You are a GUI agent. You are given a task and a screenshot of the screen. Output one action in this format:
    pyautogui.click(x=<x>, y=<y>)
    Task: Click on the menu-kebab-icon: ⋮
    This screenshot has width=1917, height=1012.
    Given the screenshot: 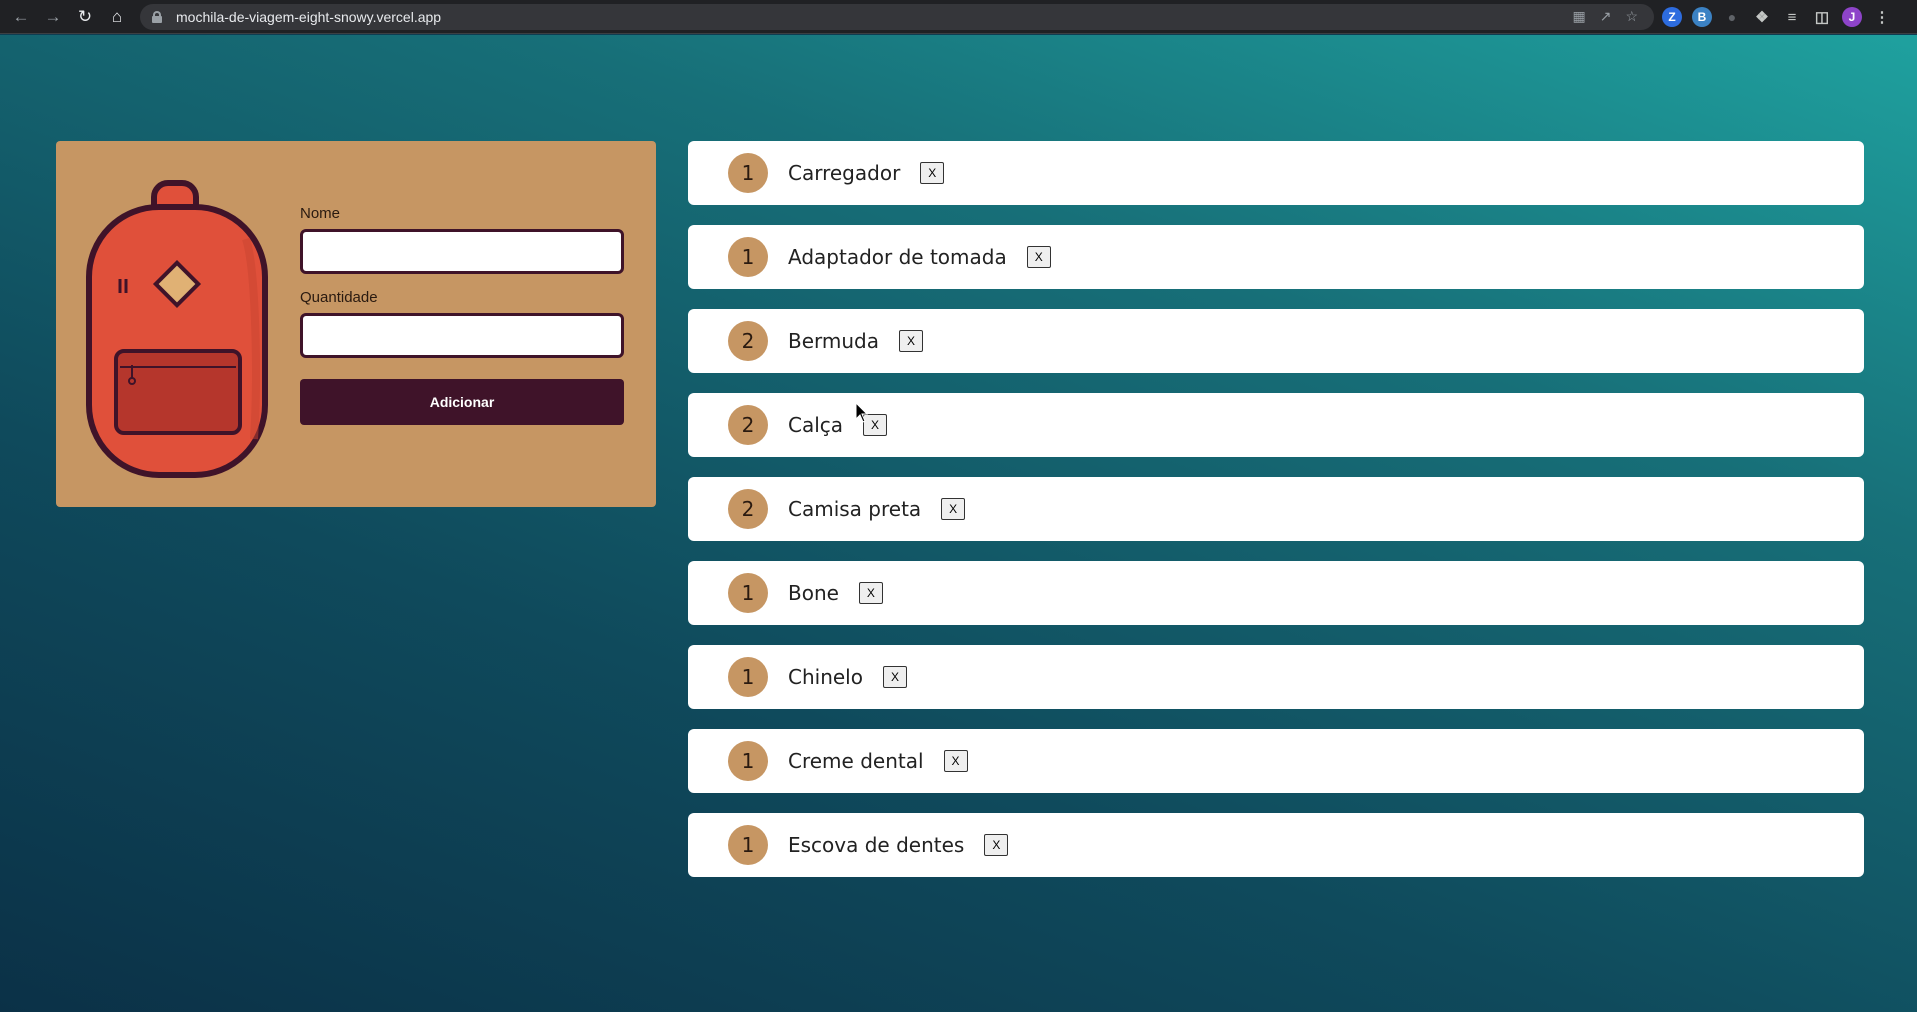 What is the action you would take?
    pyautogui.click(x=1882, y=17)
    